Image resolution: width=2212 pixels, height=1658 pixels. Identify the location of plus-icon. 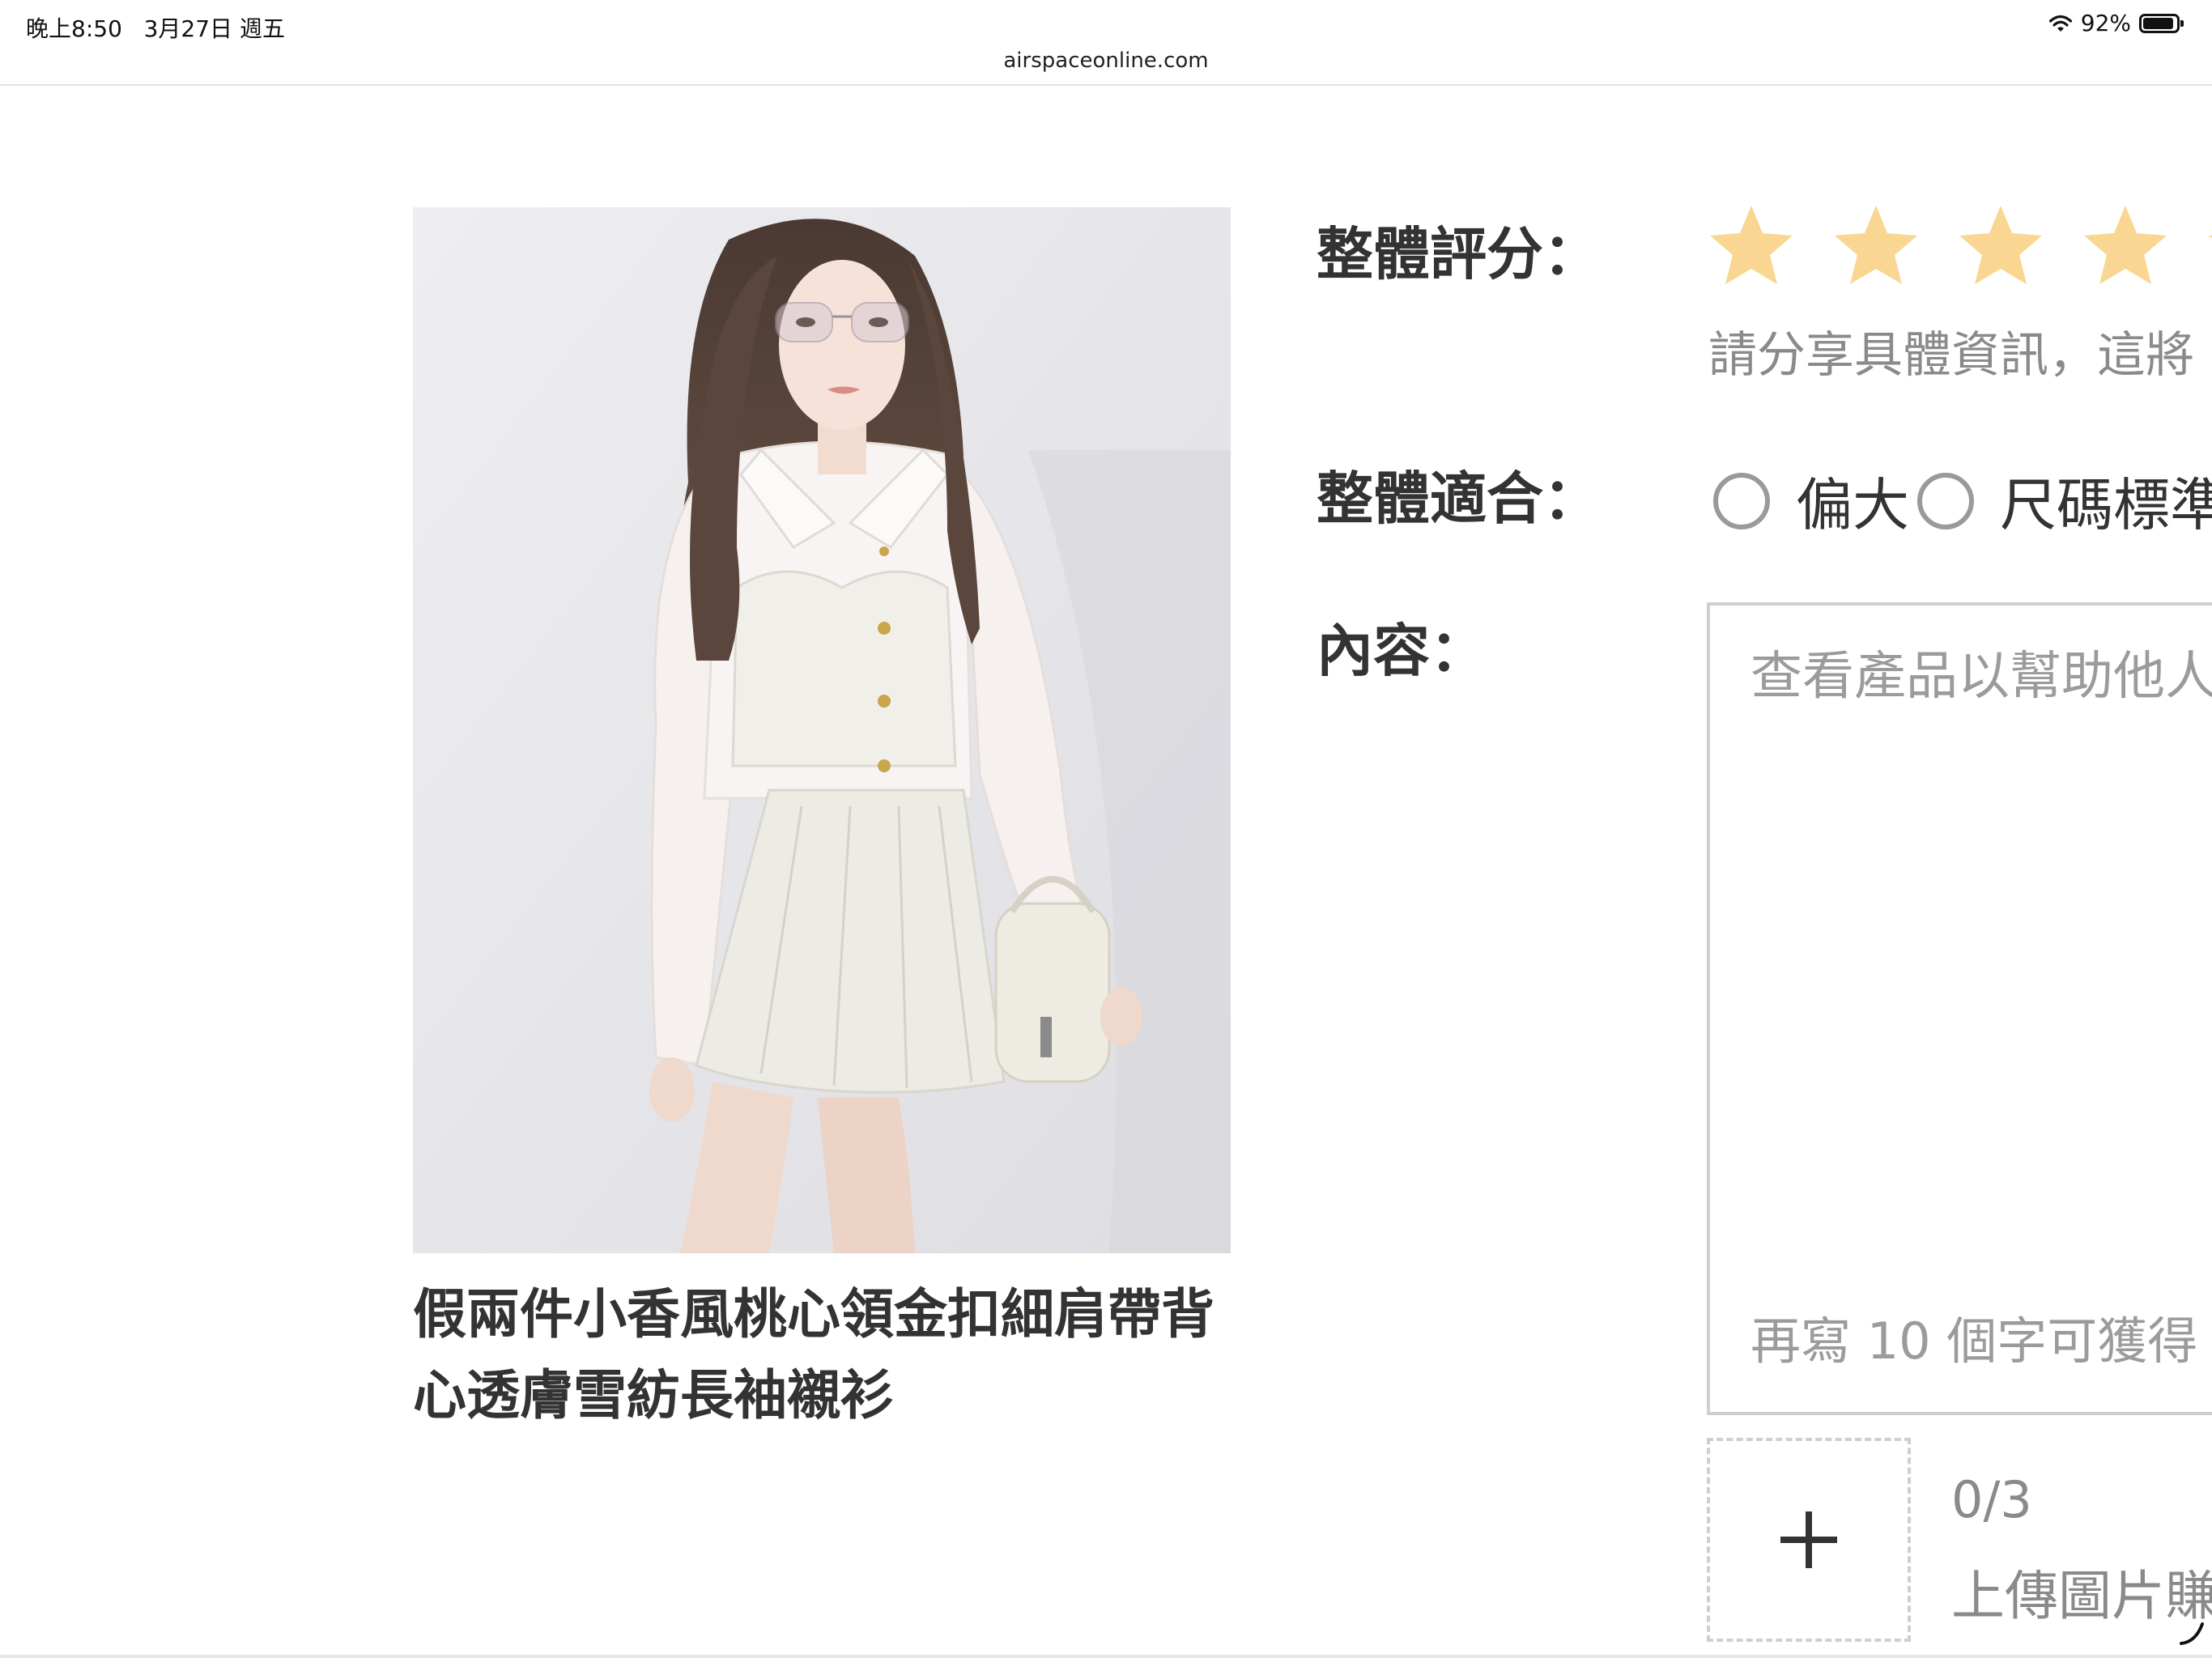
(1809, 1539).